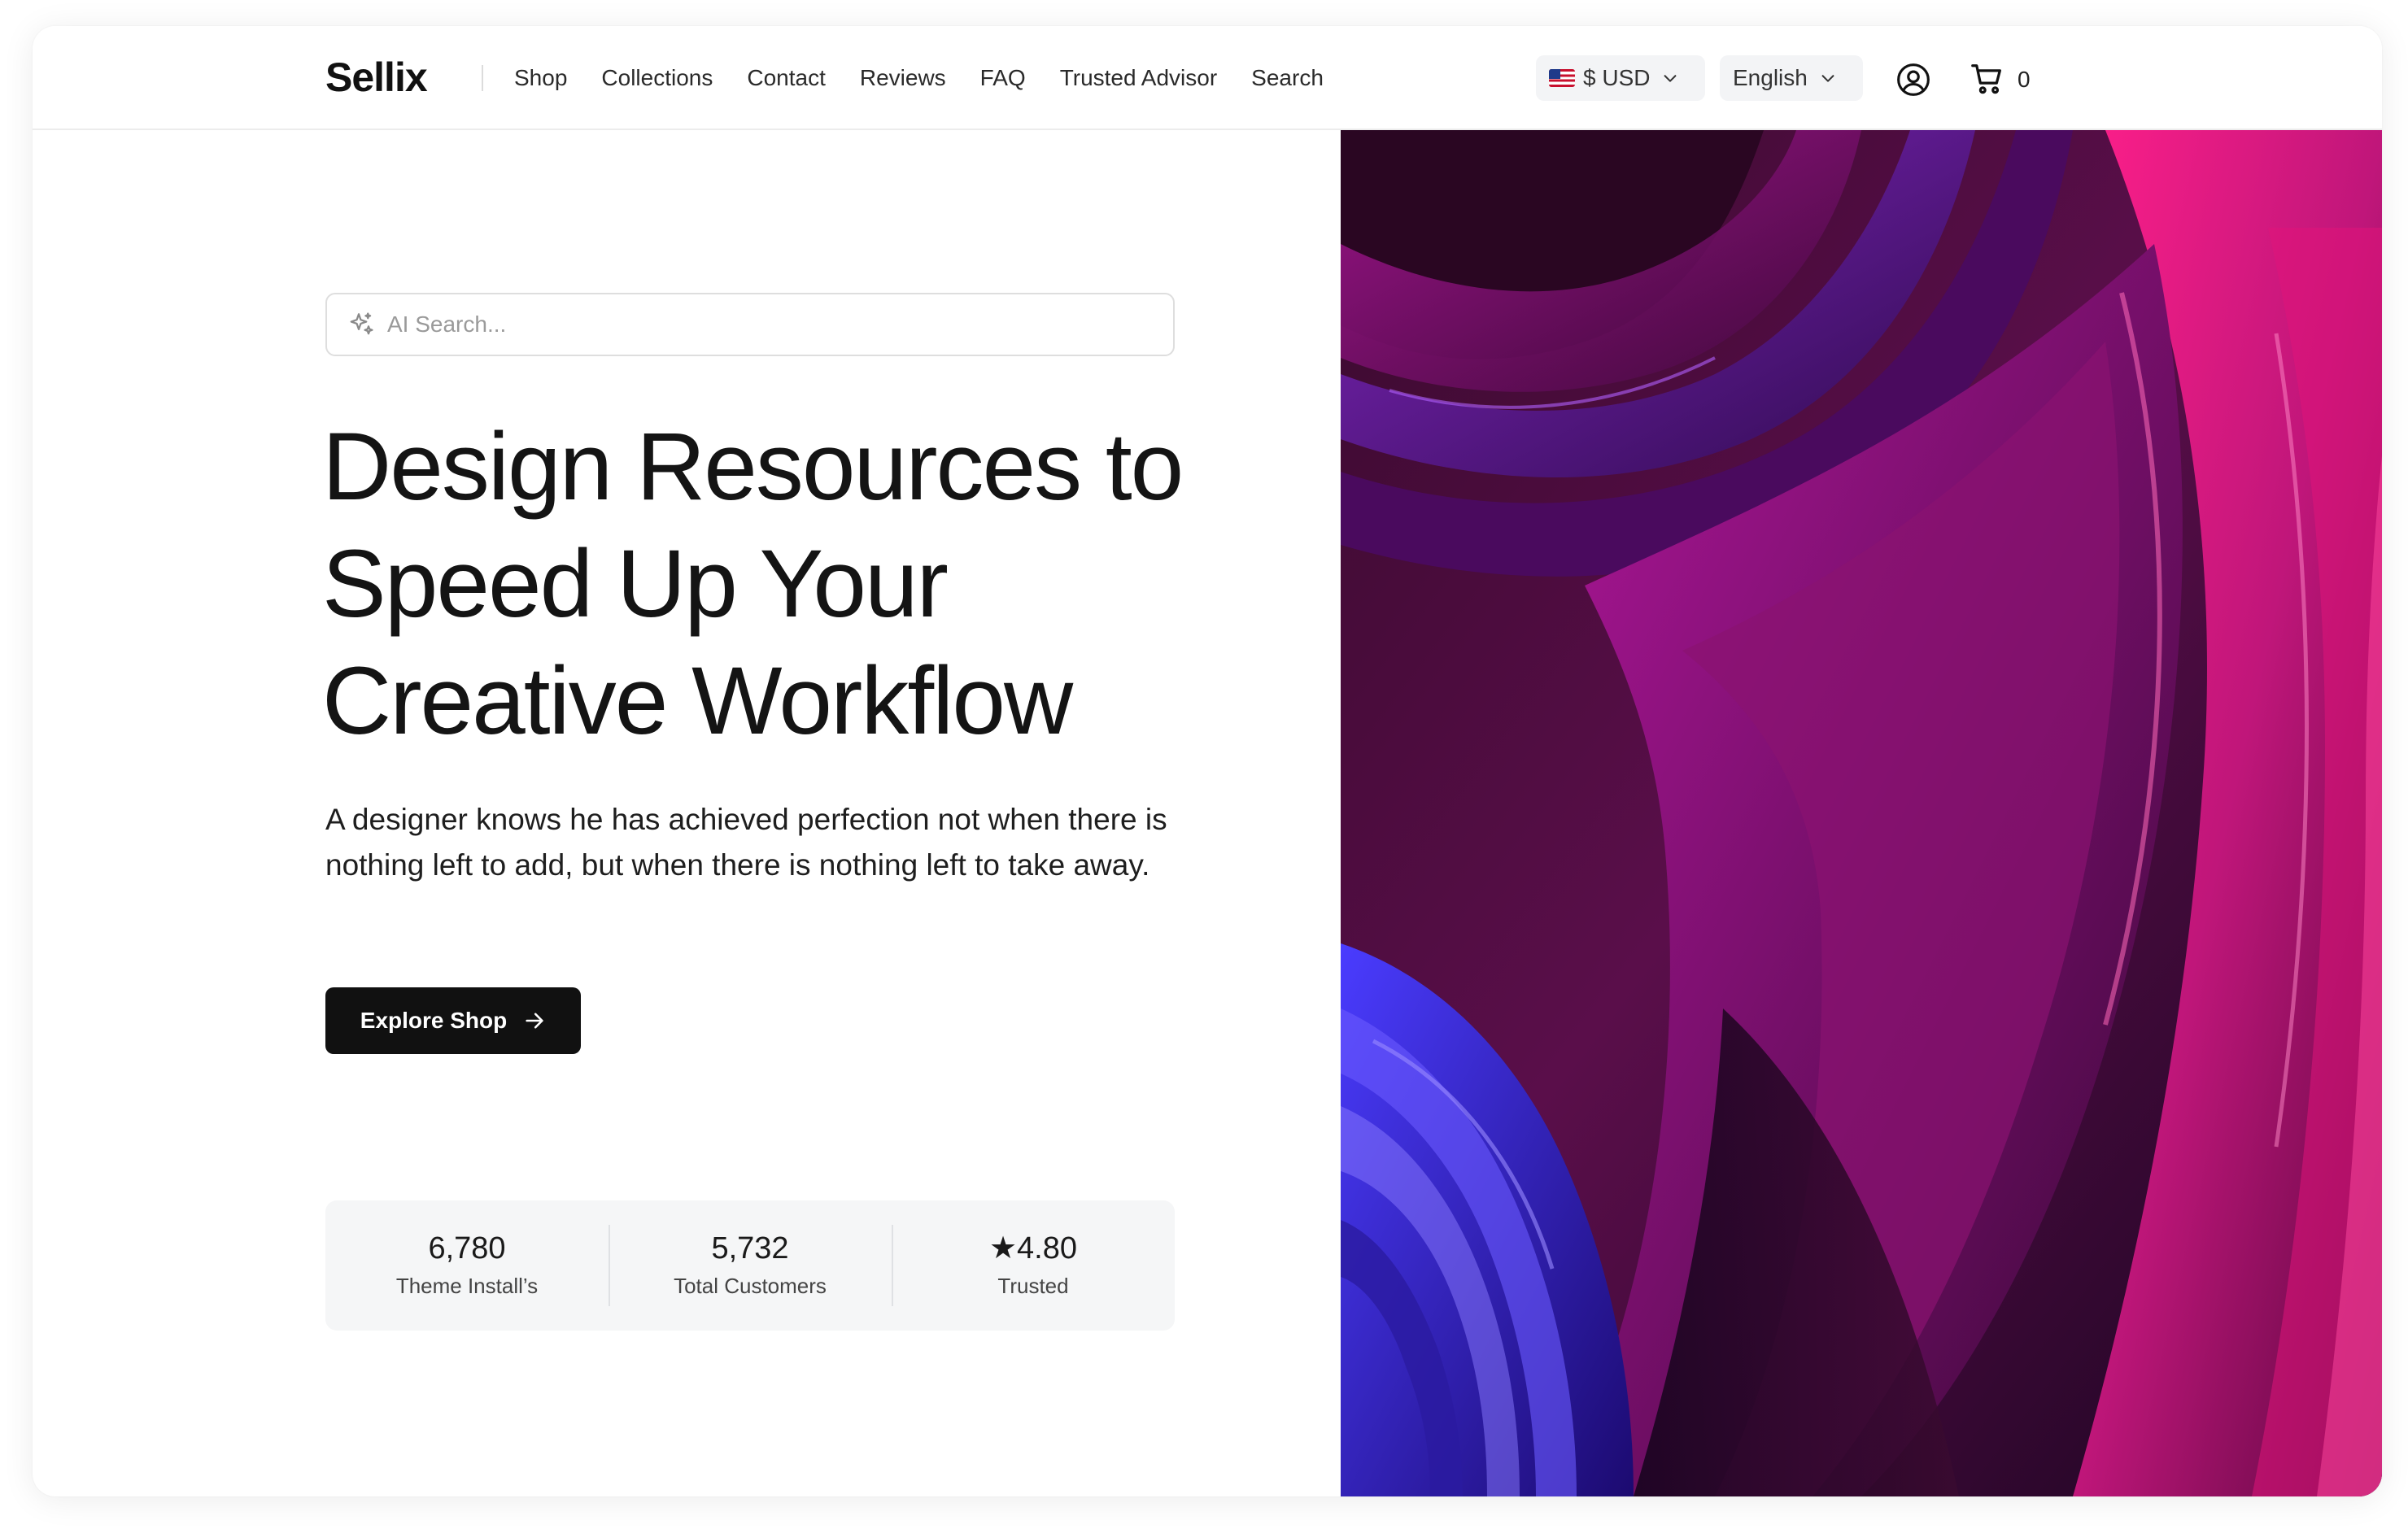 The width and height of the screenshot is (2408, 1529). I want to click on stat-value: 6,780, so click(467, 1248).